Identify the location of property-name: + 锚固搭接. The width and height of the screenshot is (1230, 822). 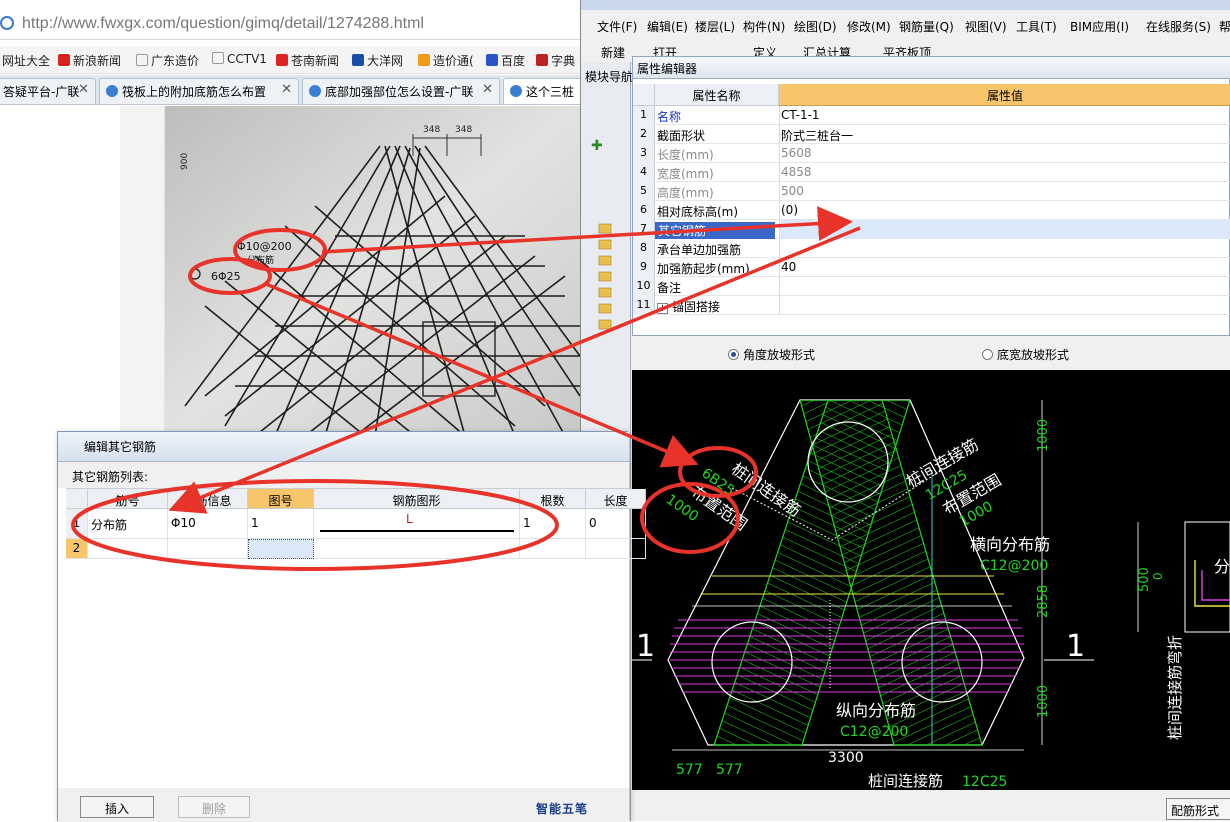
(717, 306).